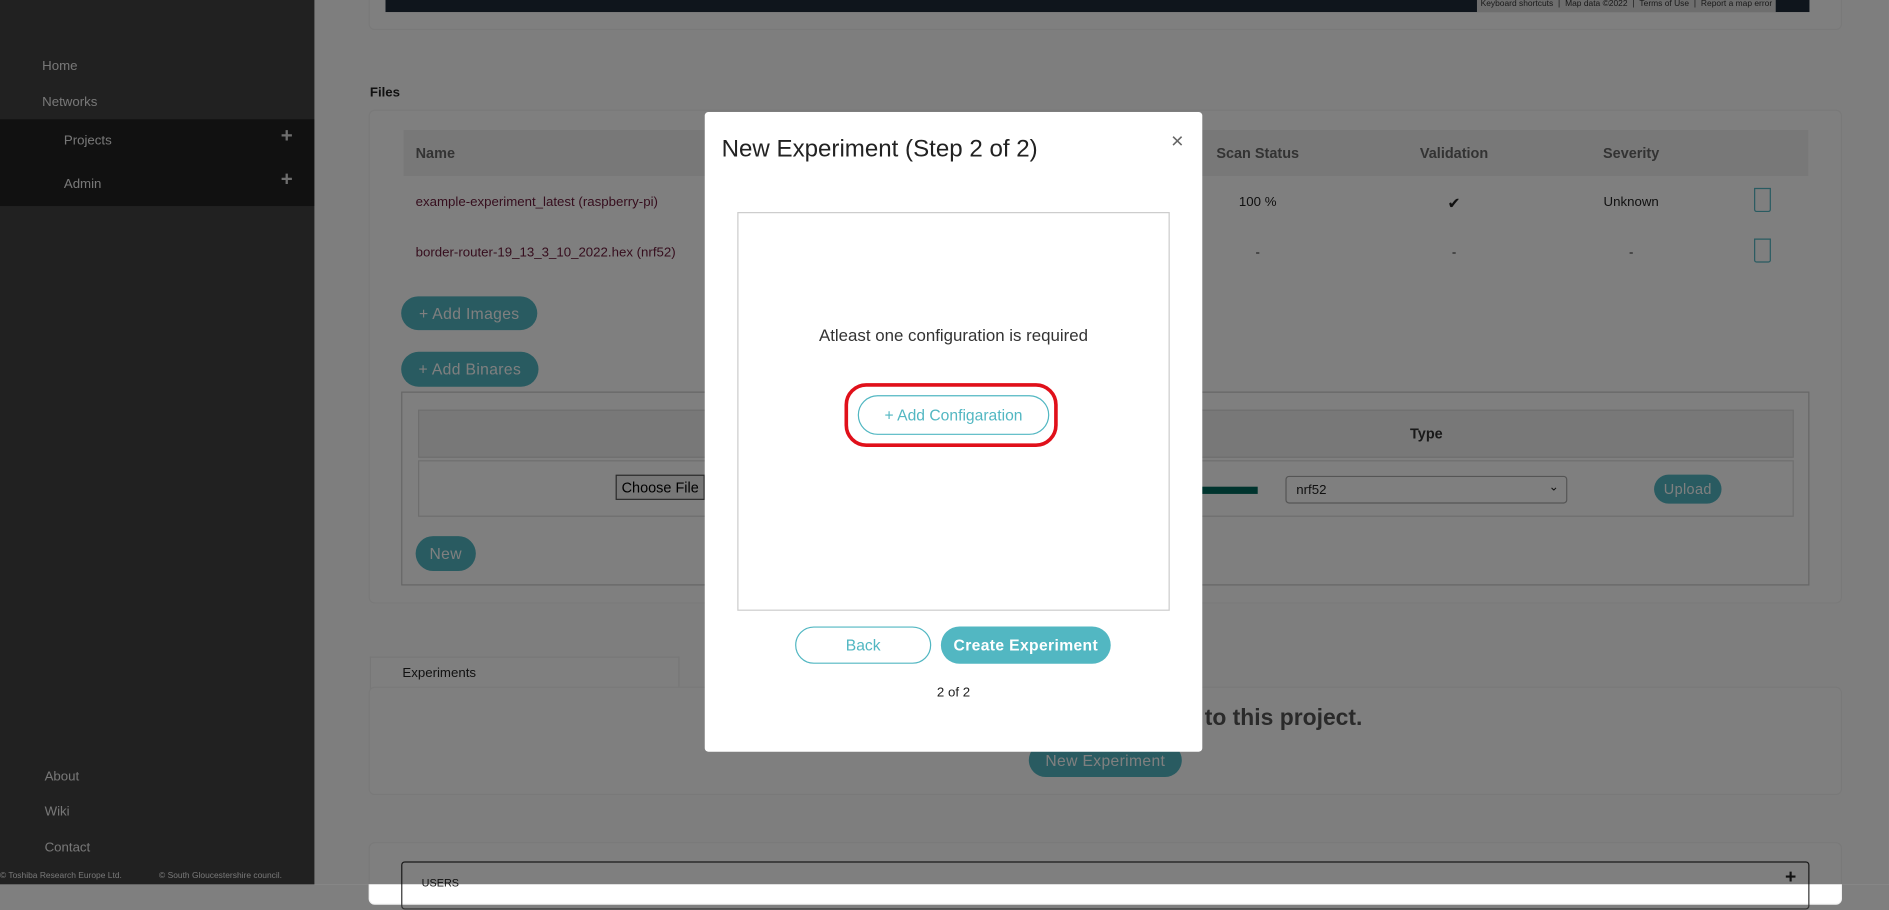 The width and height of the screenshot is (1889, 910). Describe the element at coordinates (953, 335) in the screenshot. I see `config-required-message: Atleast one configuration is required` at that location.